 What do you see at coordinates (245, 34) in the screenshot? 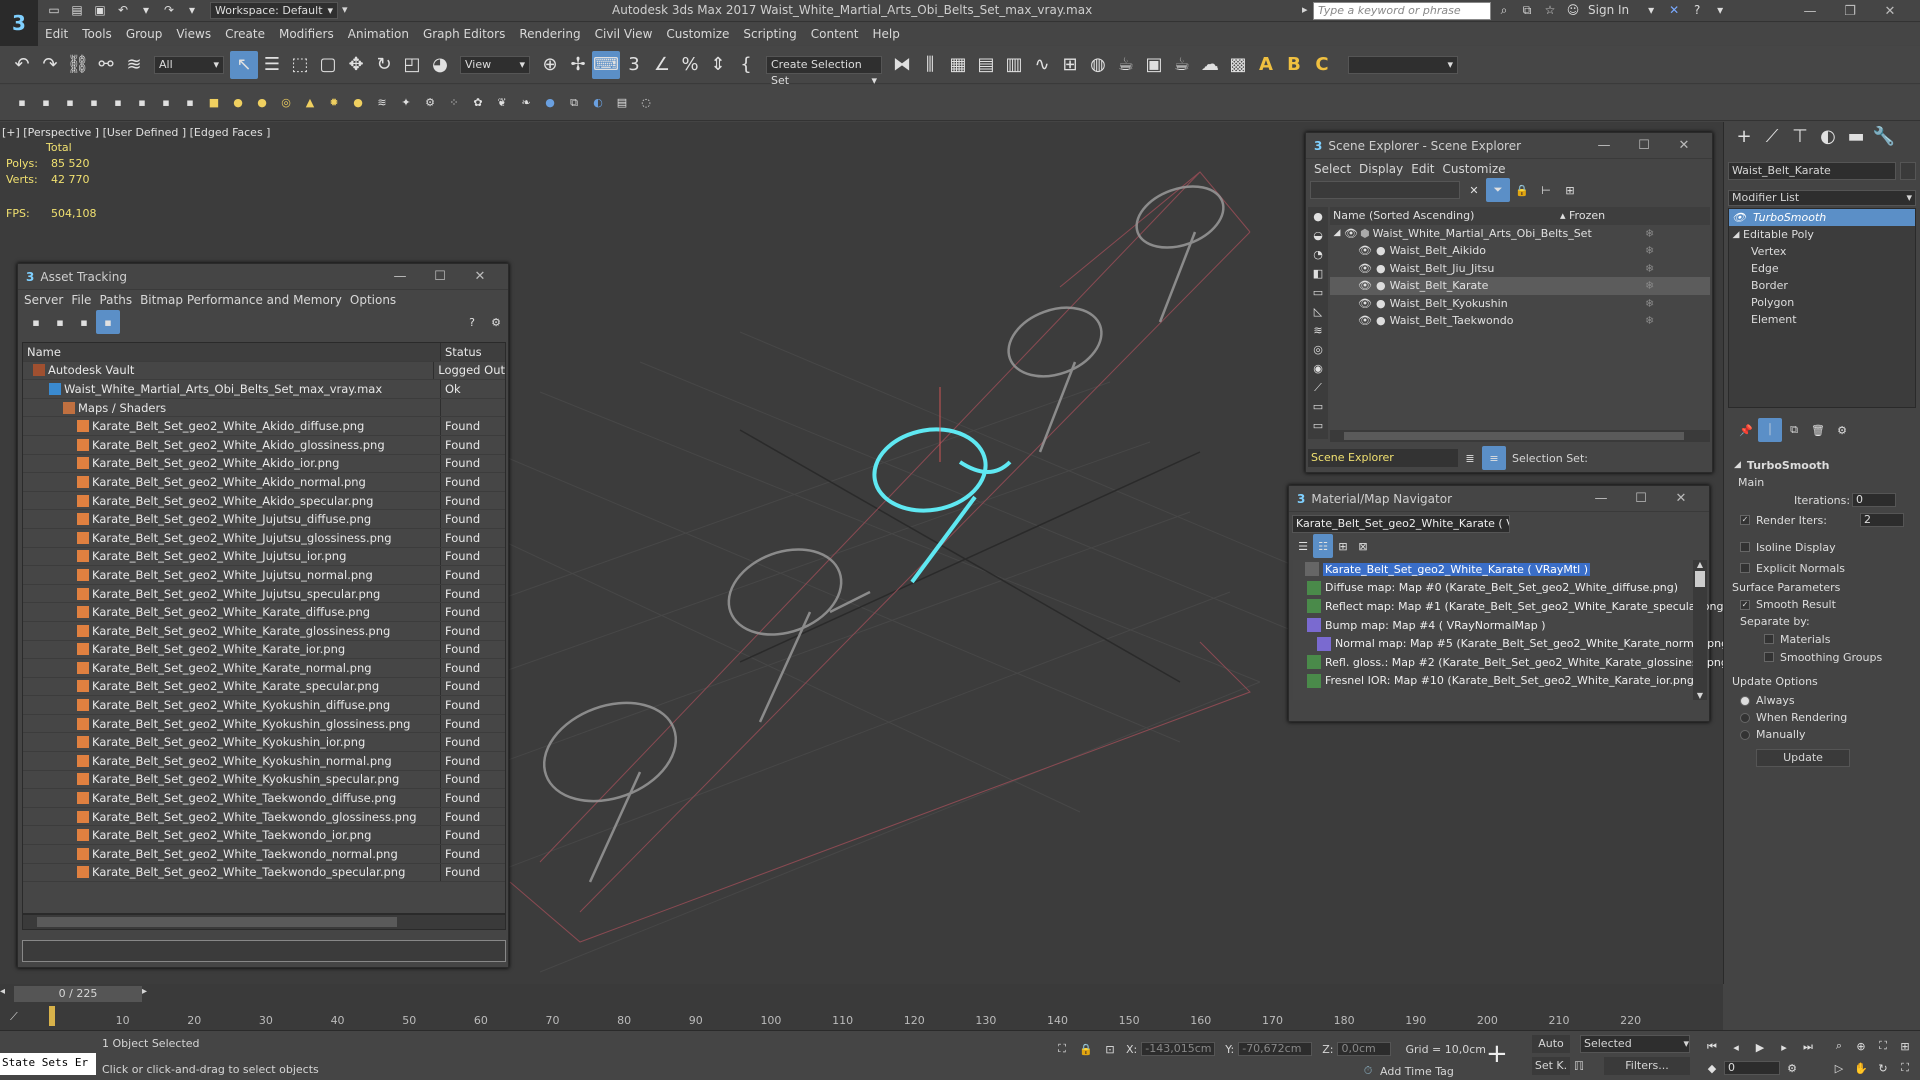
I see `menu-create: Create` at bounding box center [245, 34].